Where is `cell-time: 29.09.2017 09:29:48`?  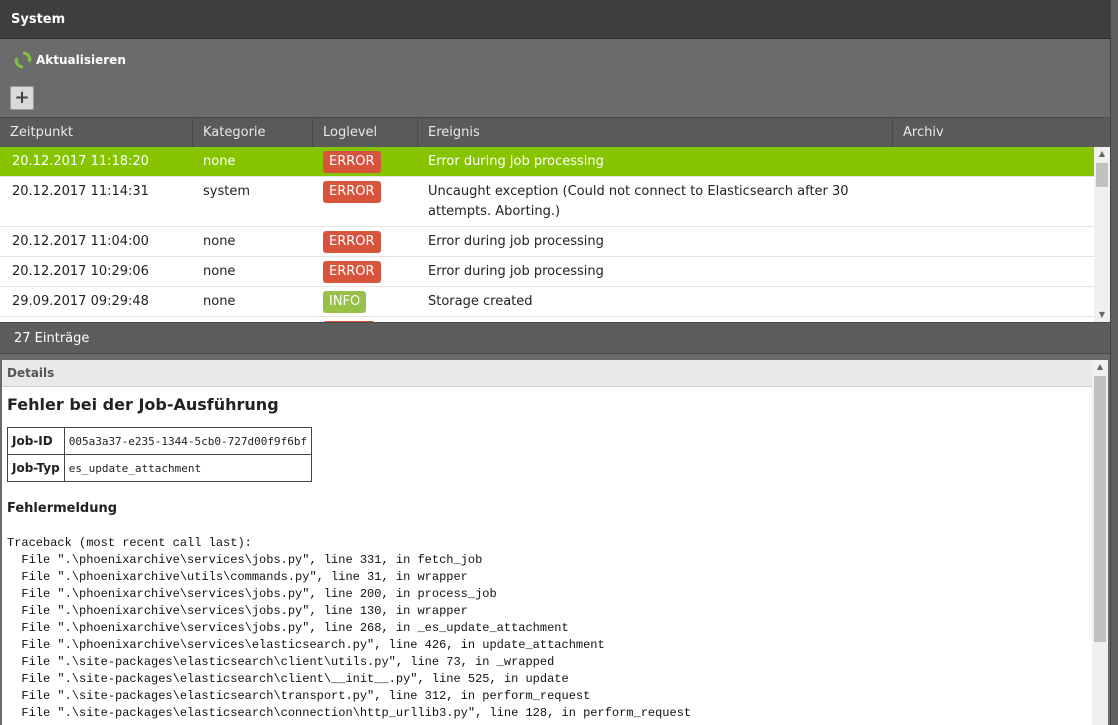
cell-time: 29.09.2017 09:29:48 is located at coordinates (80, 301).